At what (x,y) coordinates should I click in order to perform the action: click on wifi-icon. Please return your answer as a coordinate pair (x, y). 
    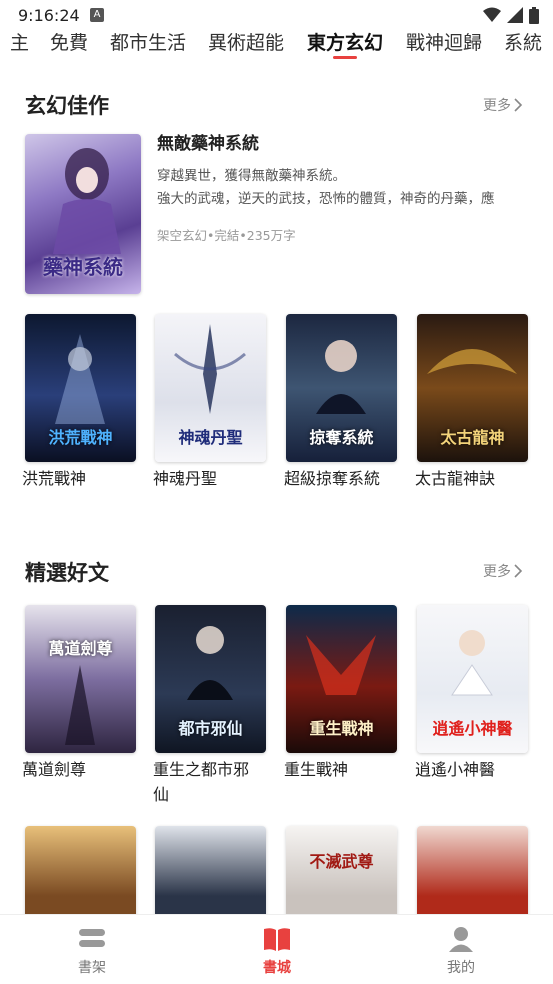
    Looking at the image, I should click on (492, 14).